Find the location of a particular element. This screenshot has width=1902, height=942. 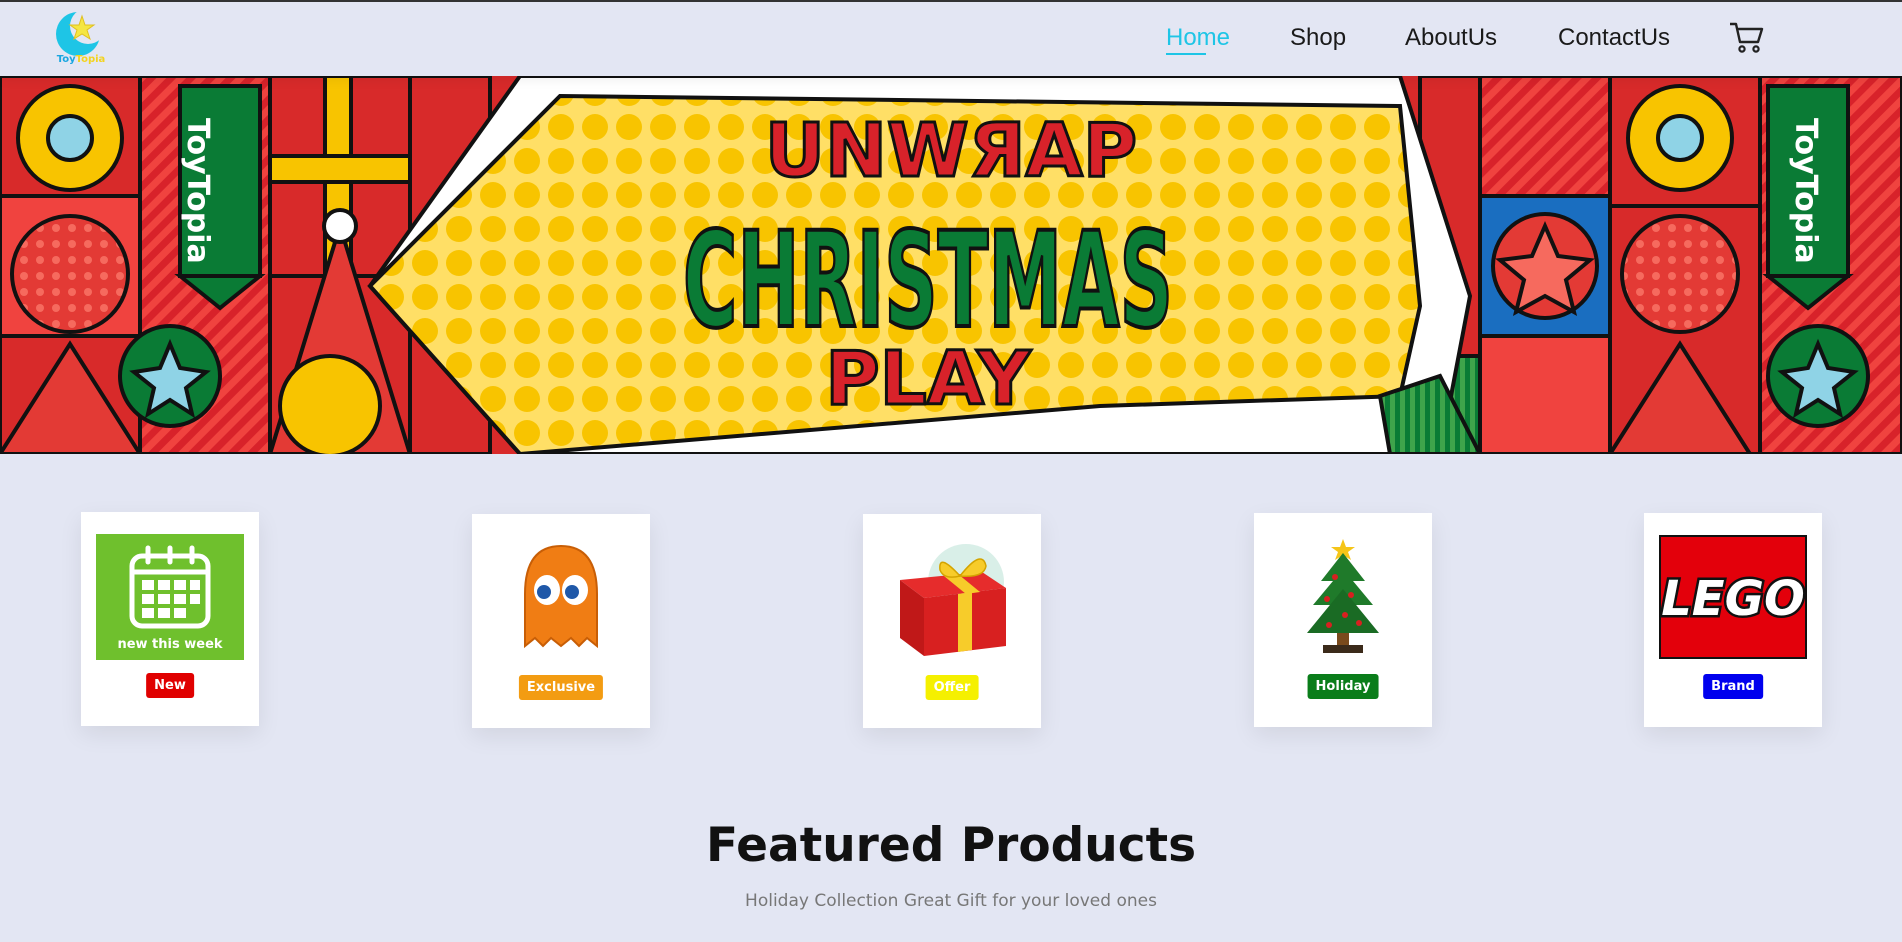

new-this-week-caption: new this week is located at coordinates (169, 644).